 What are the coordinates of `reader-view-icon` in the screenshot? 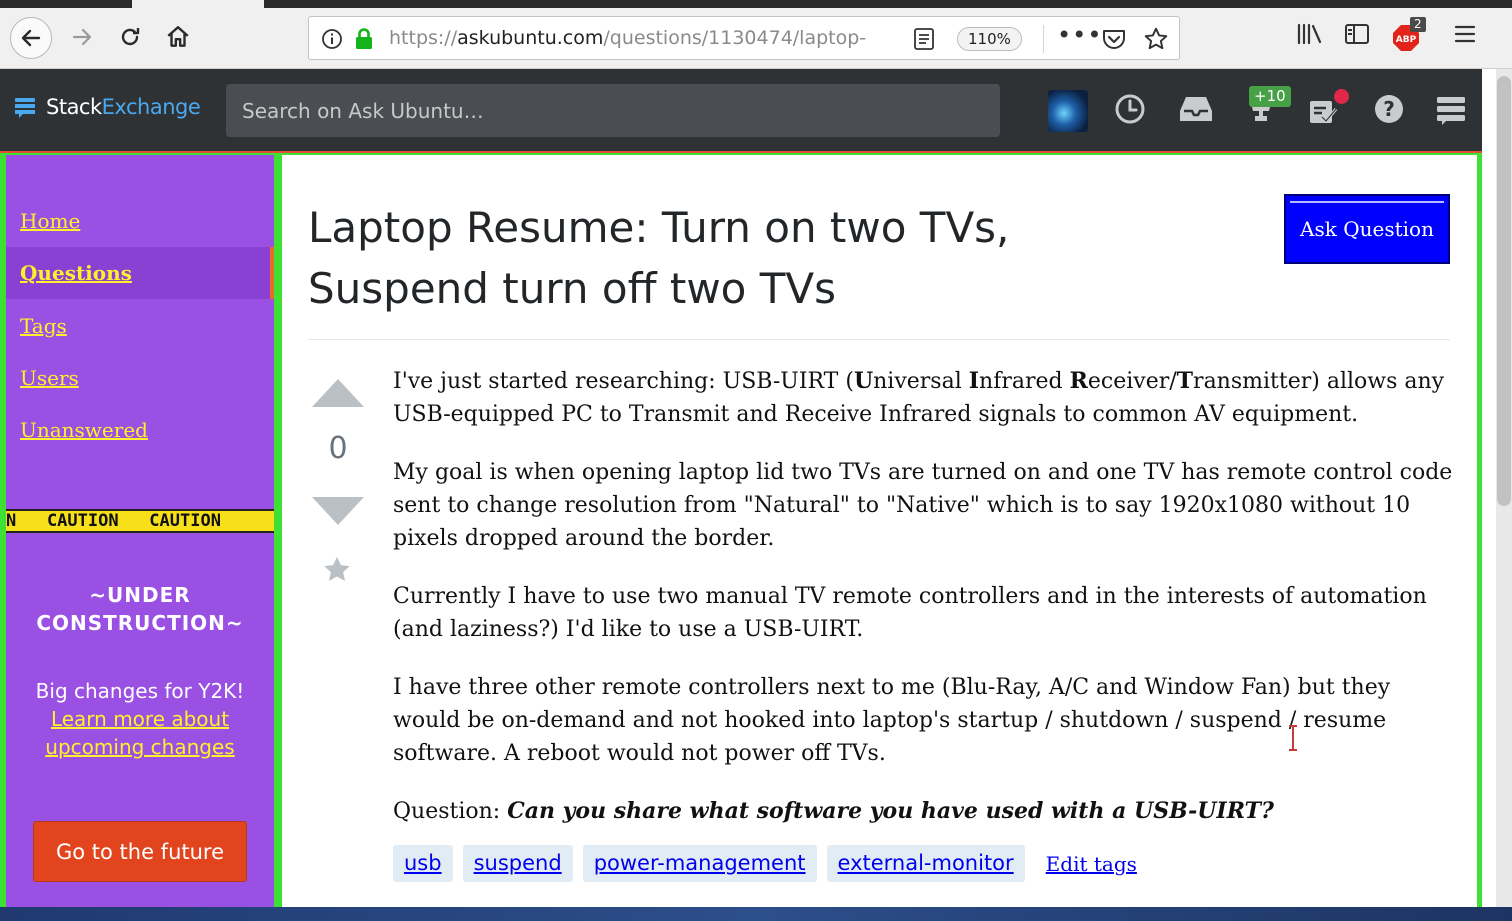 It's located at (924, 39).